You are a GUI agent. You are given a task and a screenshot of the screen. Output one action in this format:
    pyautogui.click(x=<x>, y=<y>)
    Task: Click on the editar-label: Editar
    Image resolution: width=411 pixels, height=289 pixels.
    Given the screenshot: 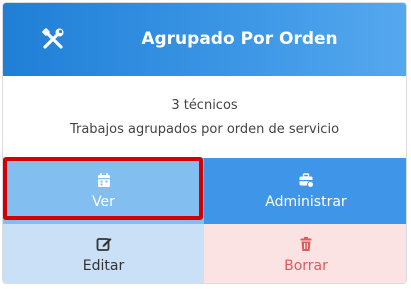 What is the action you would take?
    pyautogui.click(x=103, y=266)
    